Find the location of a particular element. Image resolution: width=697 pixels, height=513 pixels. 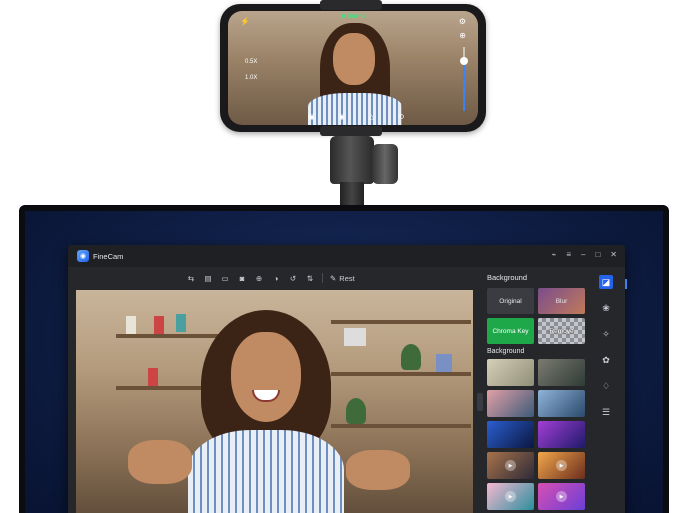

magic-wand-icon: ✧ is located at coordinates (606, 334).